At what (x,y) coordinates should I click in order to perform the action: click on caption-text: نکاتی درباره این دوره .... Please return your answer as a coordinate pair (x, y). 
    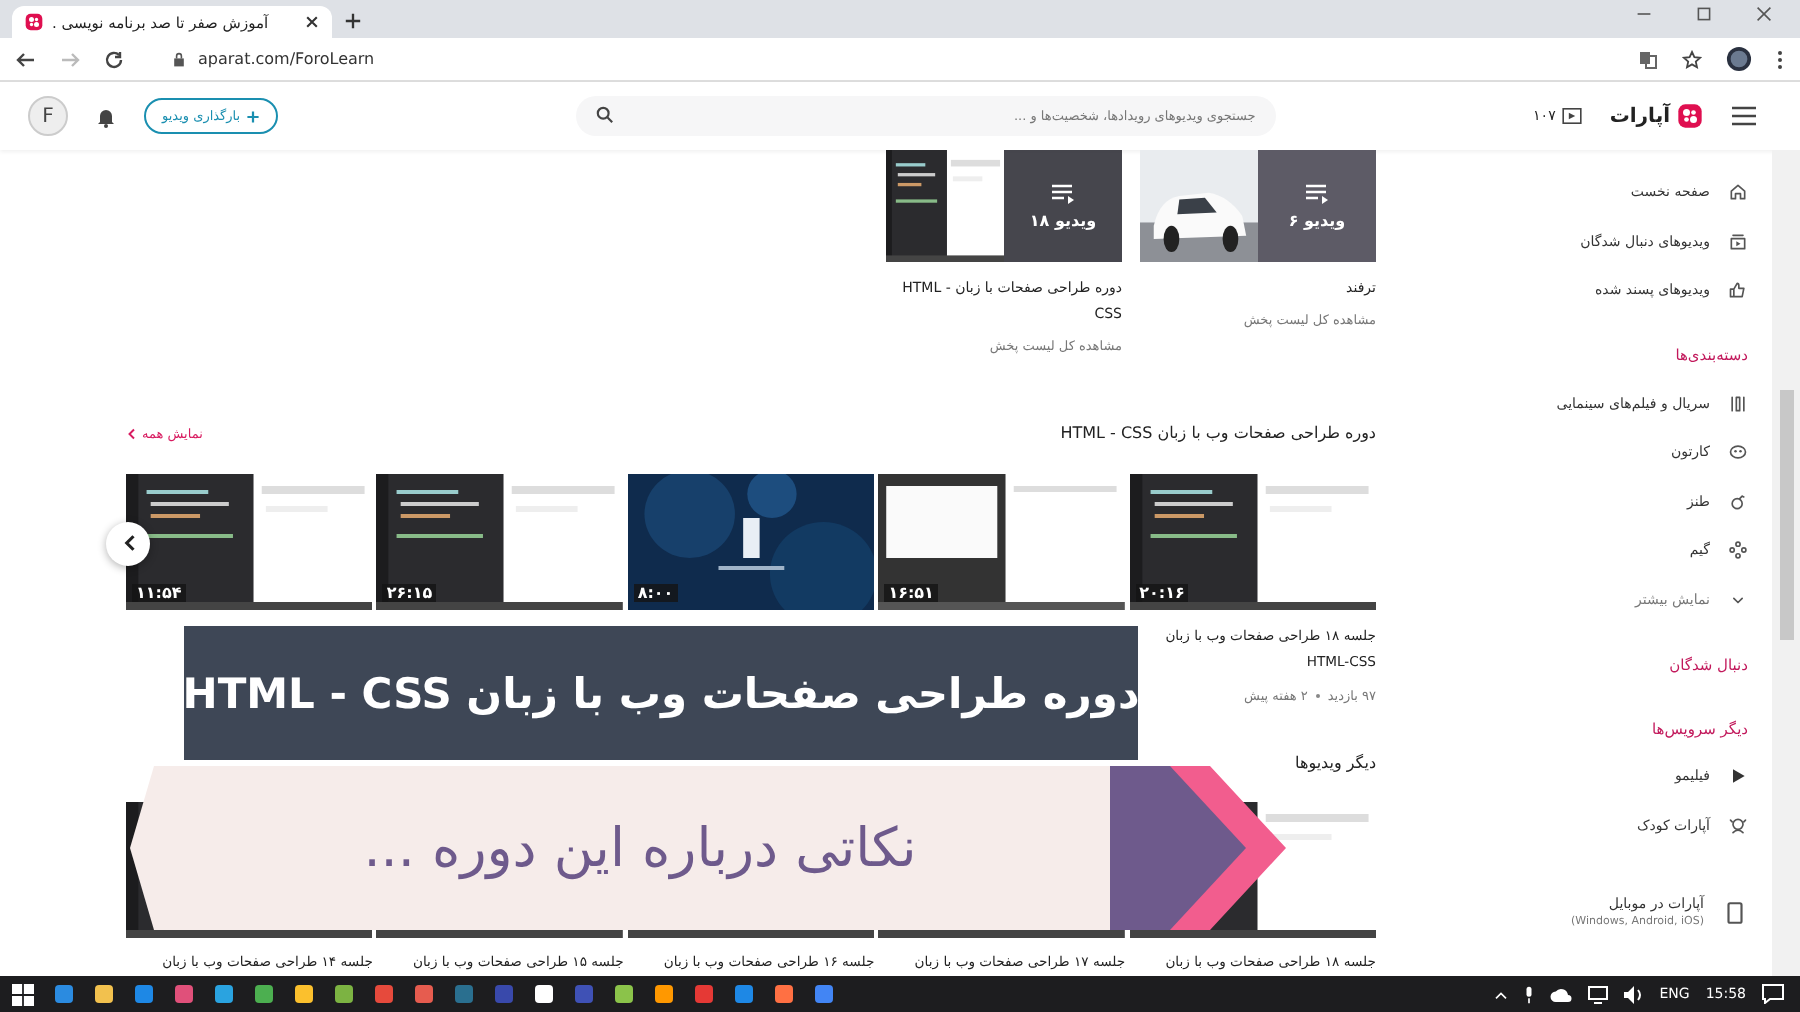
    Looking at the image, I should click on (640, 848).